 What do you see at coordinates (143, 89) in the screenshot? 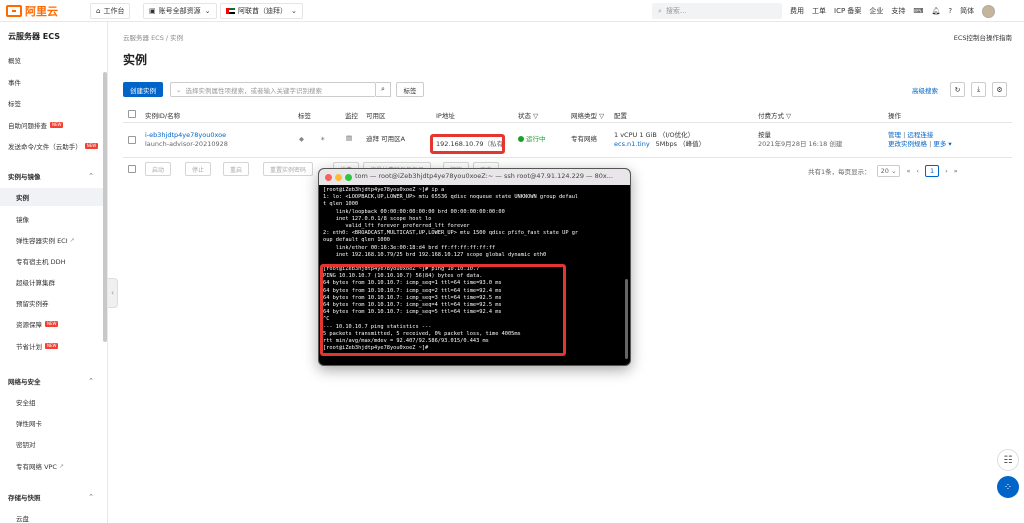
I see `create-instance-button: 创建实例` at bounding box center [143, 89].